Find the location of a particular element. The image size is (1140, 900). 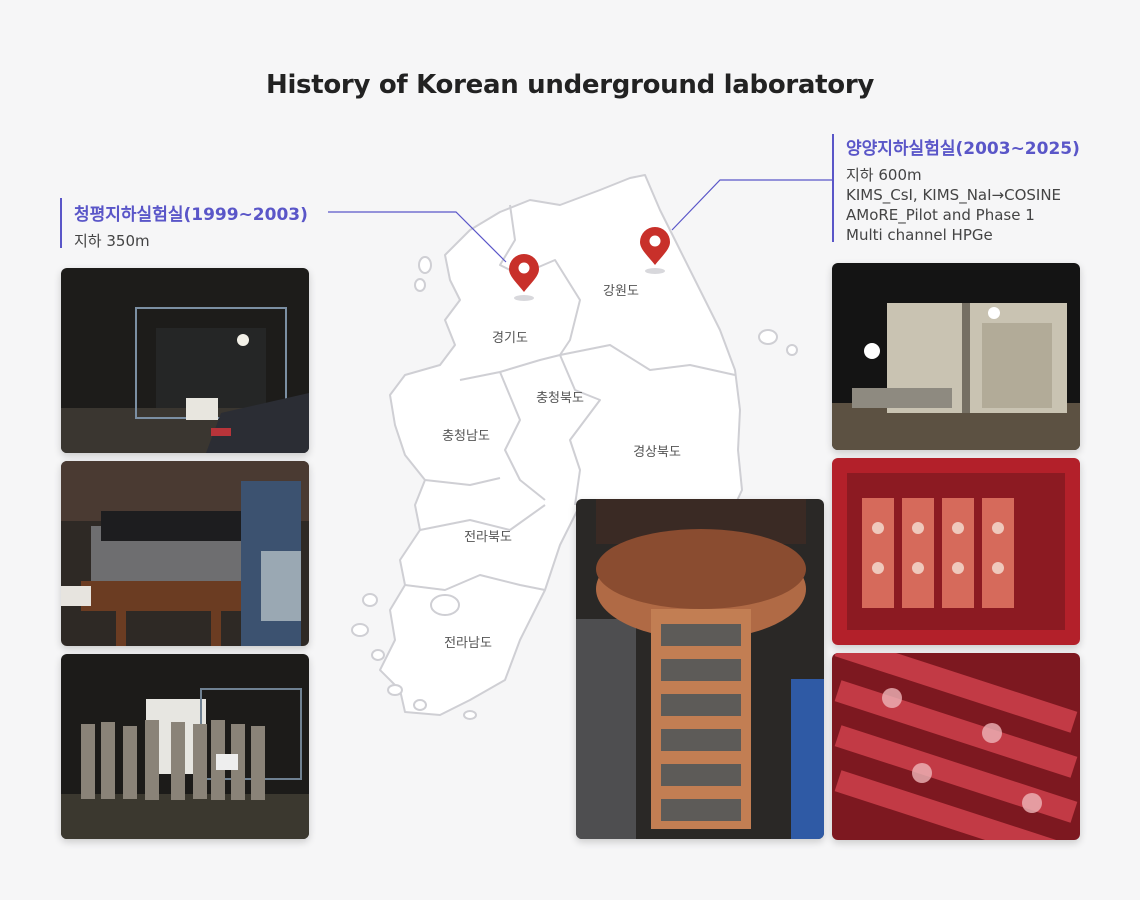

region-label-chungnam: 충청남도 is located at coordinates (466, 436).